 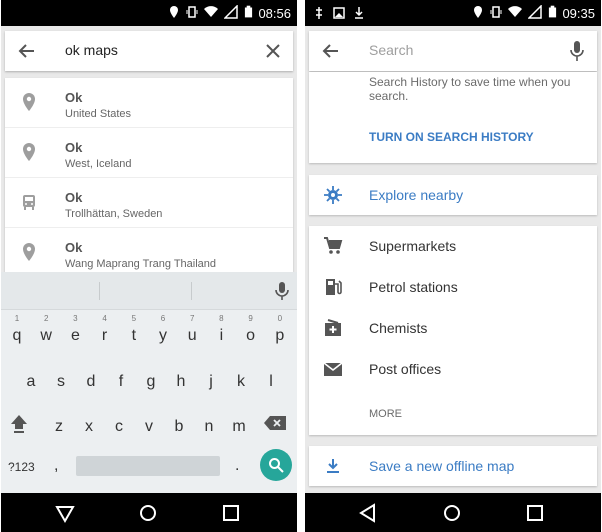 I want to click on category-item: Petrol stations, so click(x=453, y=287).